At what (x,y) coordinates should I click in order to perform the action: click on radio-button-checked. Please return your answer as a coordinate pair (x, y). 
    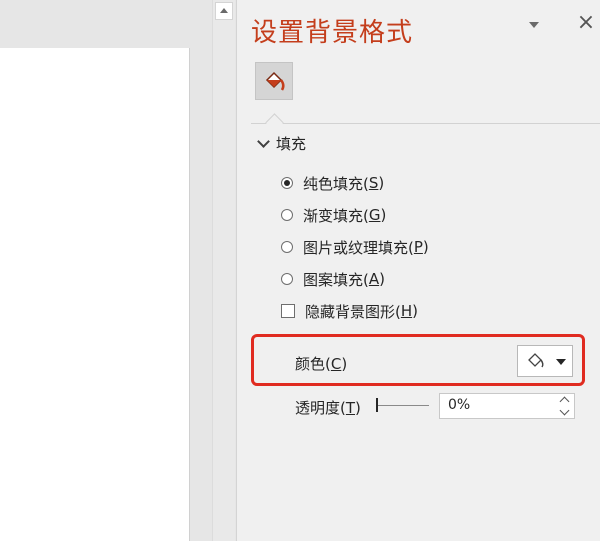
    Looking at the image, I should click on (287, 183).